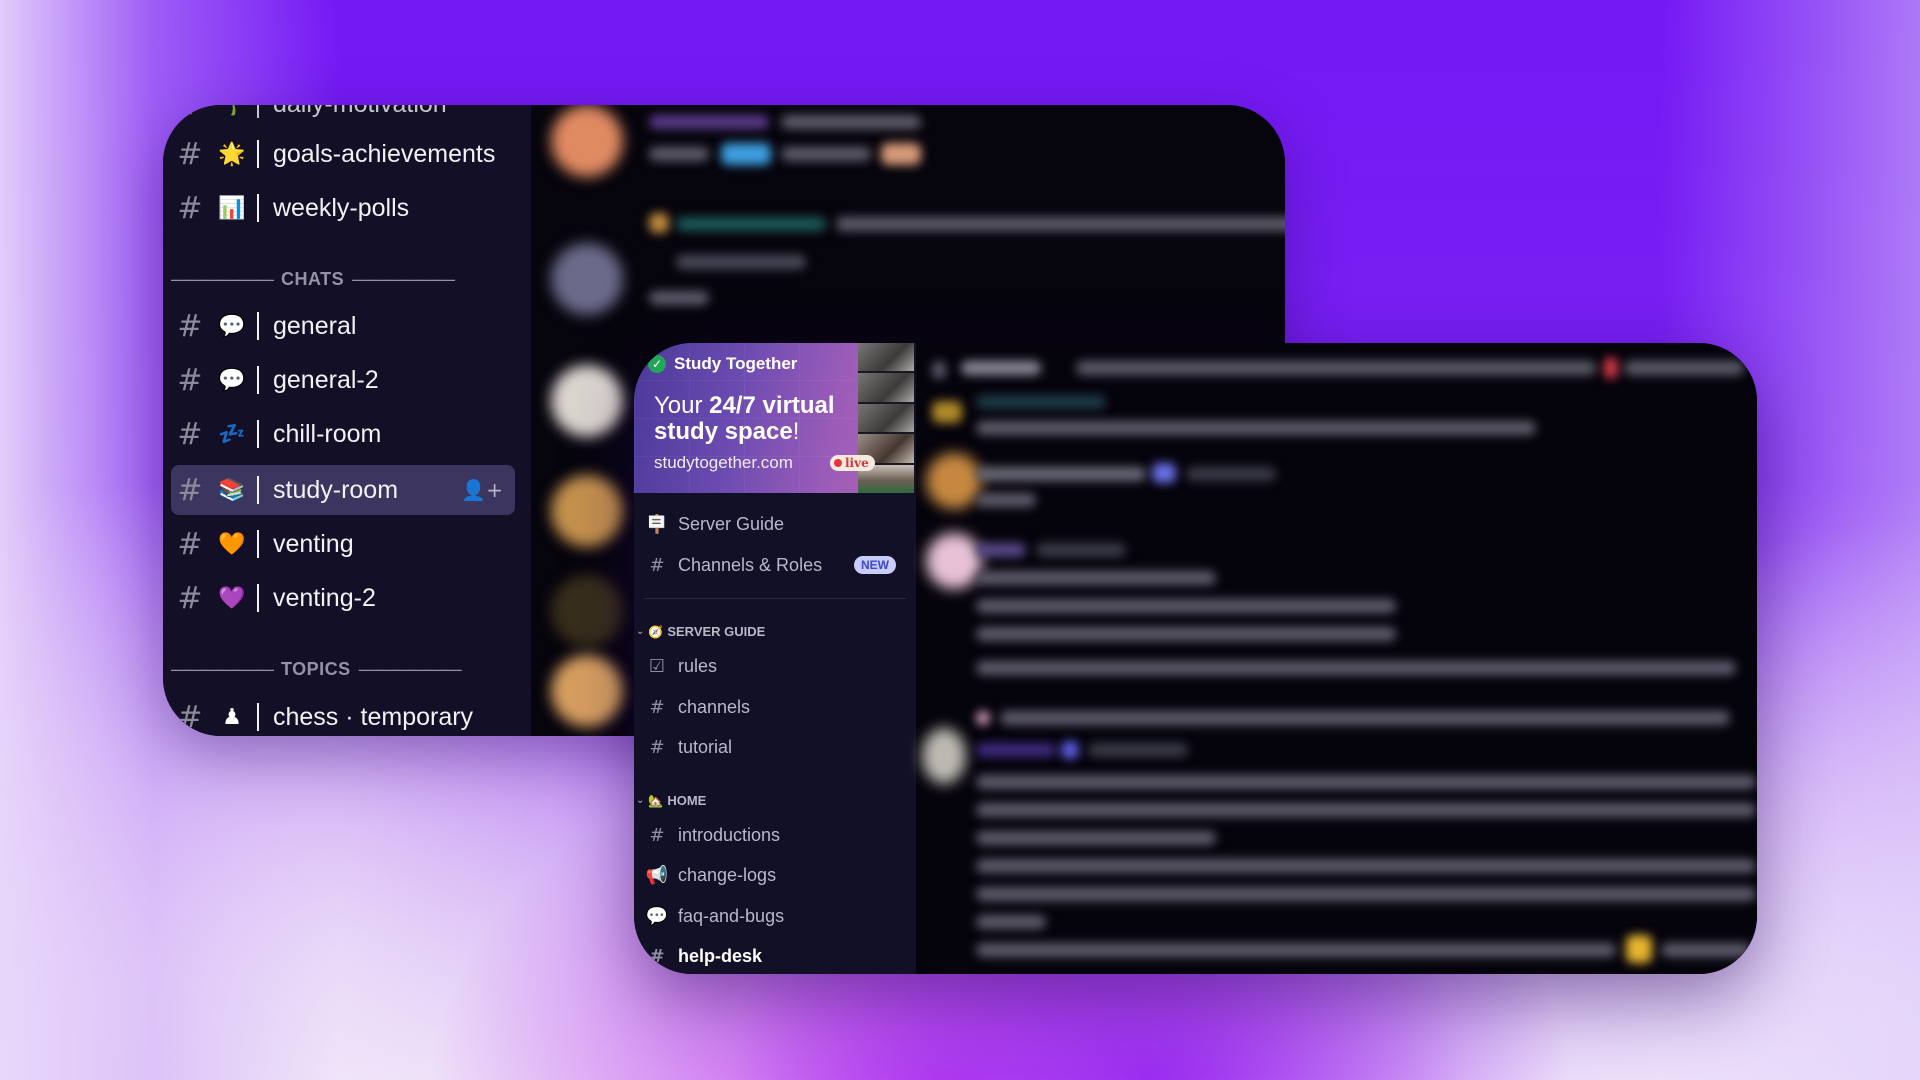 This screenshot has height=1080, width=1920. I want to click on nav-label: Channels & Roles, so click(750, 564).